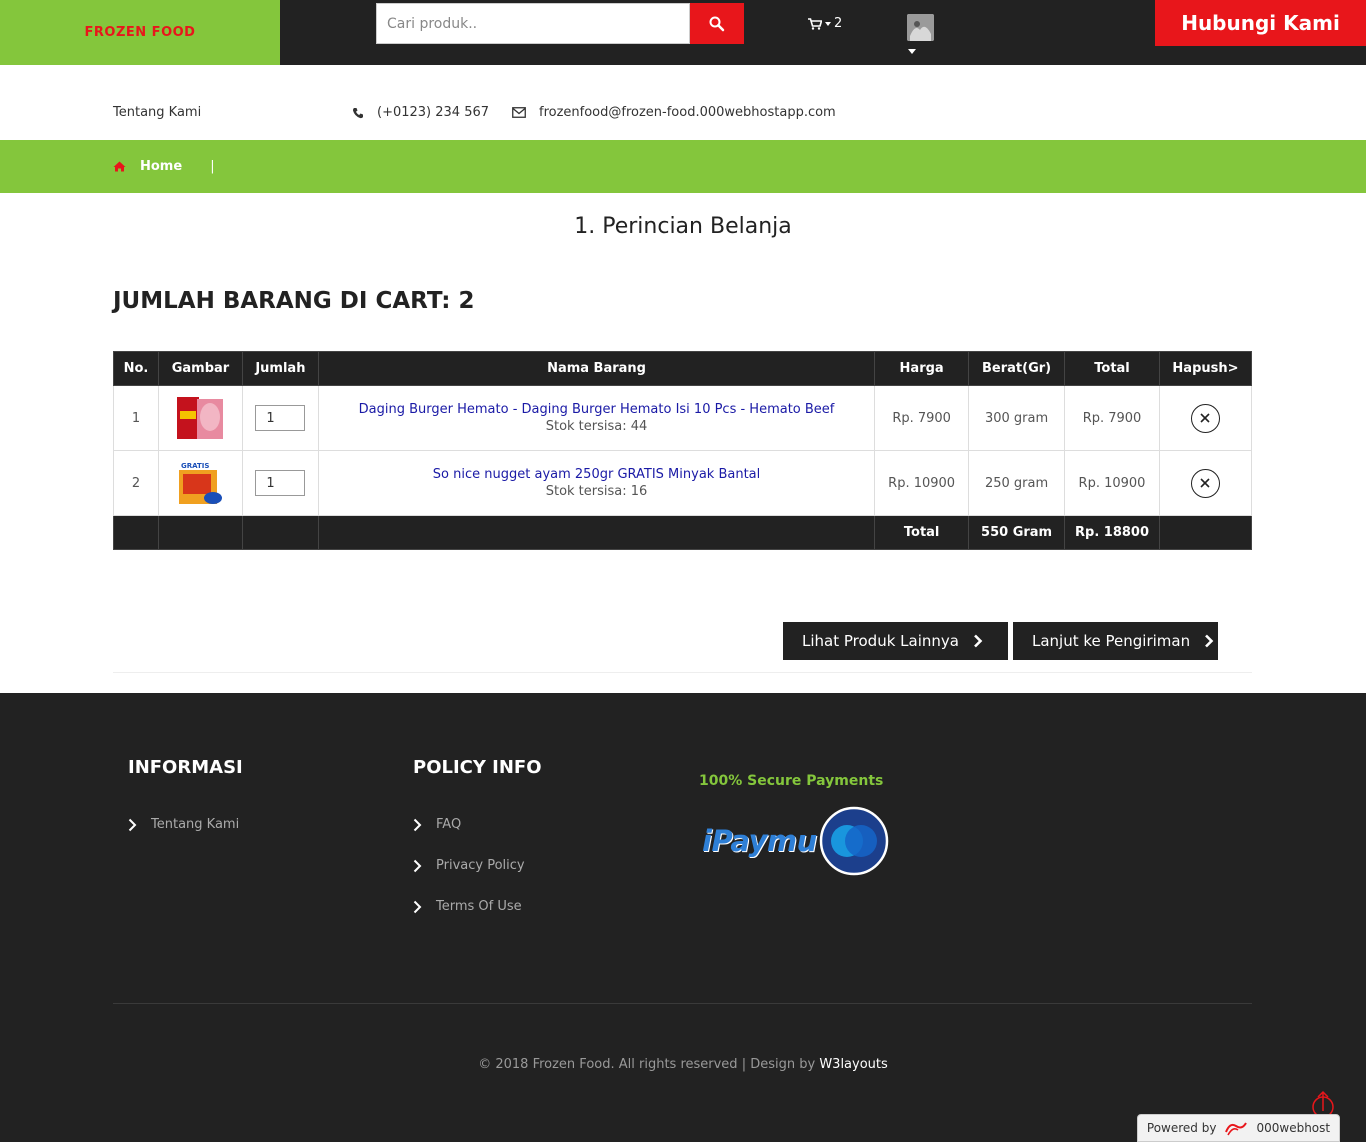  I want to click on cart-heading: JUMLAH BARANG DI CART: 2, so click(294, 301).